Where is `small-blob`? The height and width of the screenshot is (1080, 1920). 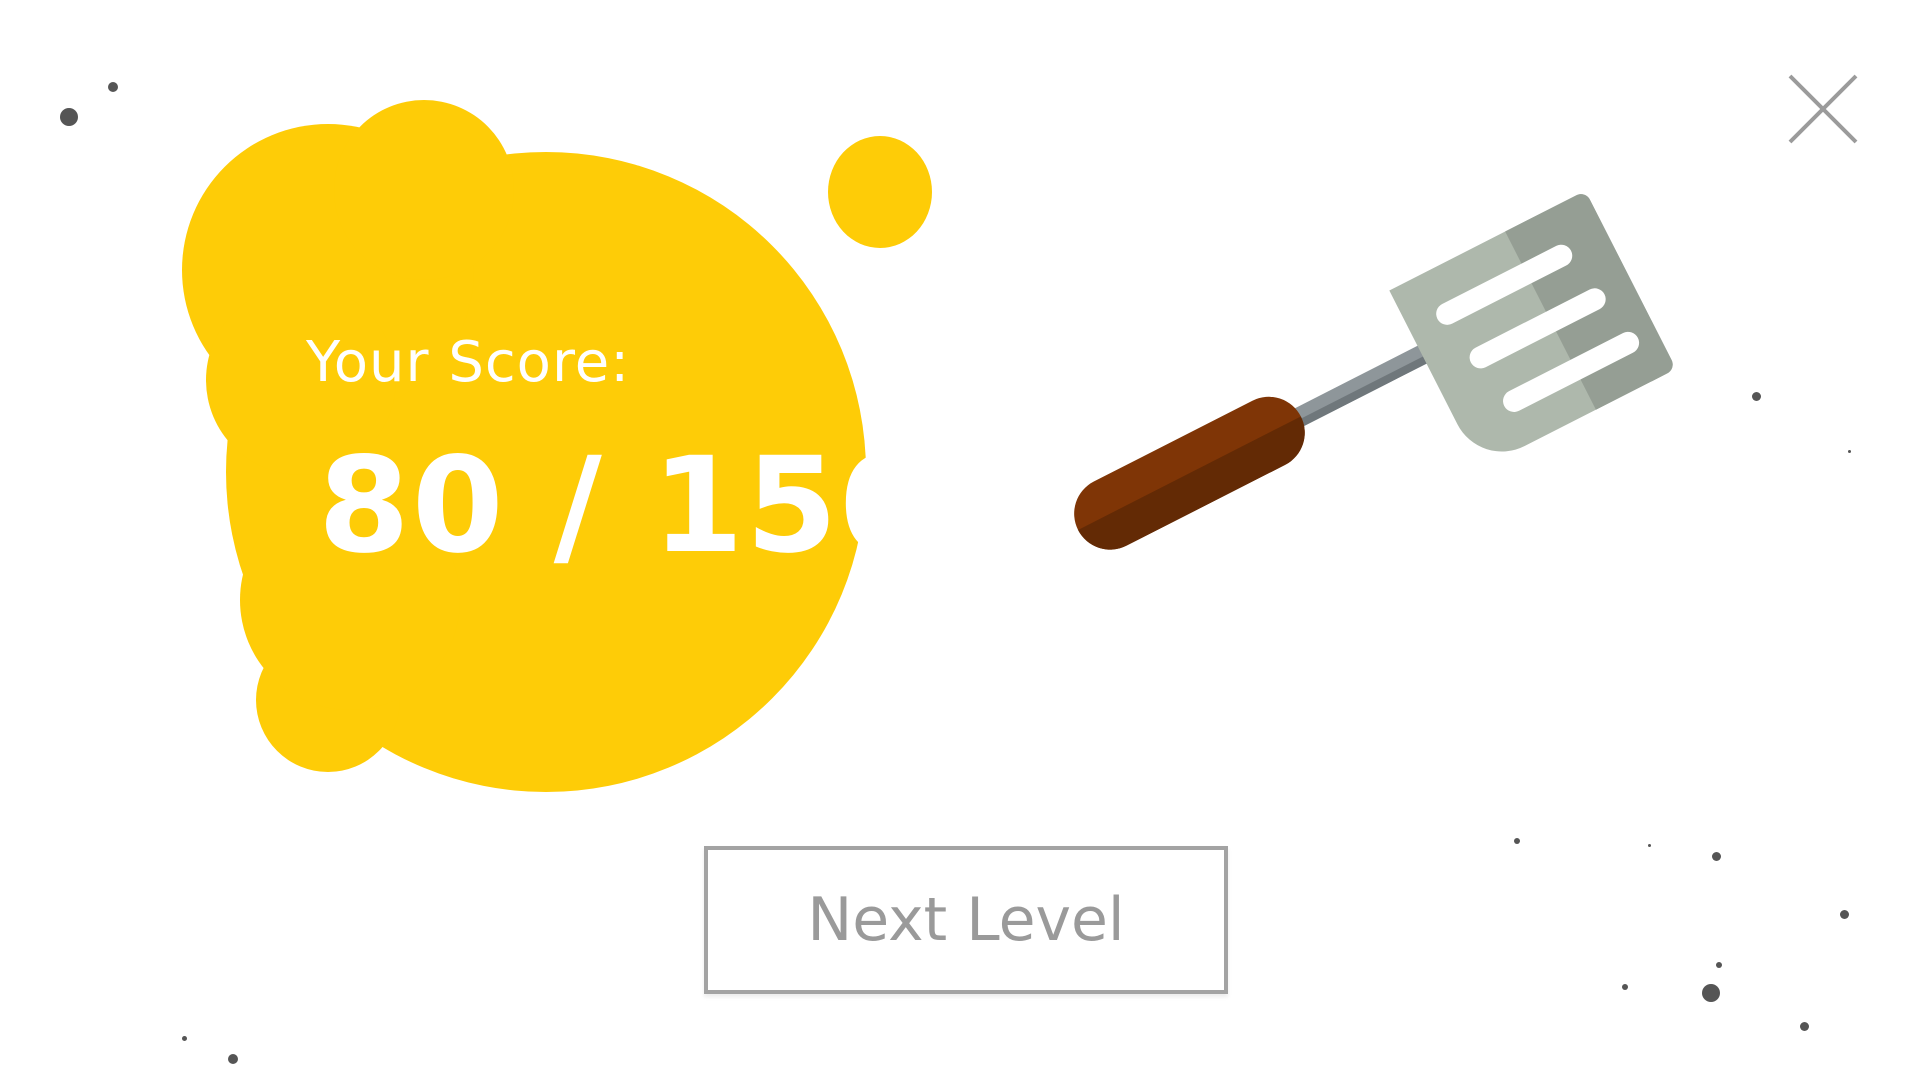
small-blob is located at coordinates (880, 192).